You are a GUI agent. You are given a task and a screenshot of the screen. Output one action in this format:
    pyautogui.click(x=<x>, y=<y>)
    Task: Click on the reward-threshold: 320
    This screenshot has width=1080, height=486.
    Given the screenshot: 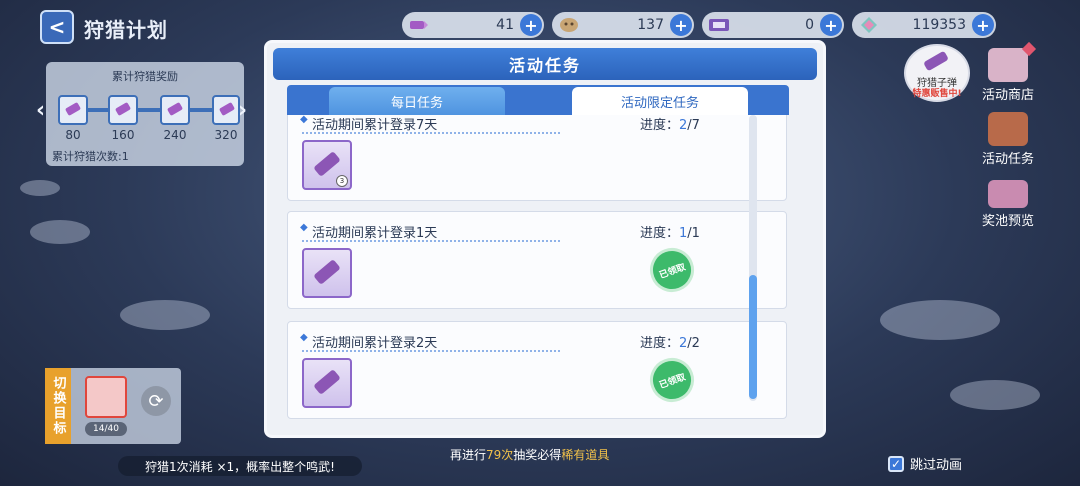 What is the action you would take?
    pyautogui.click(x=226, y=135)
    